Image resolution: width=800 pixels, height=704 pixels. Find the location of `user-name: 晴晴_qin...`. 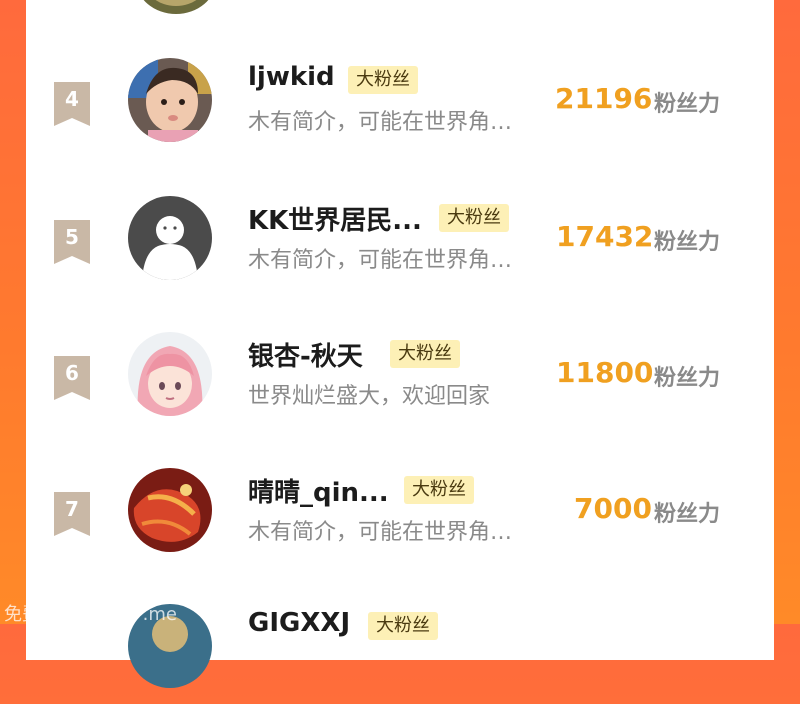

user-name: 晴晴_qin... is located at coordinates (318, 493).